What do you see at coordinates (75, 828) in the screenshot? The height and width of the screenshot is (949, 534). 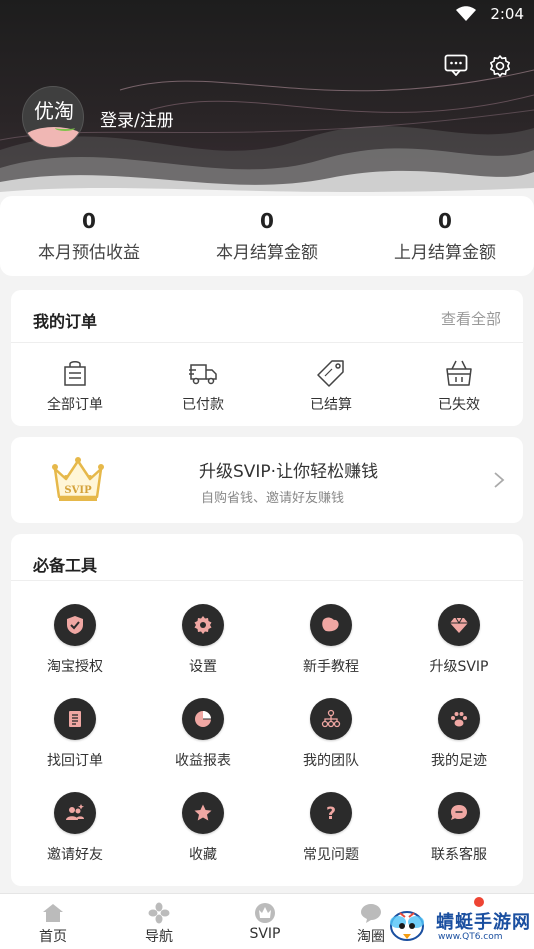 I see `tool-invite-friends: 邀请好友` at bounding box center [75, 828].